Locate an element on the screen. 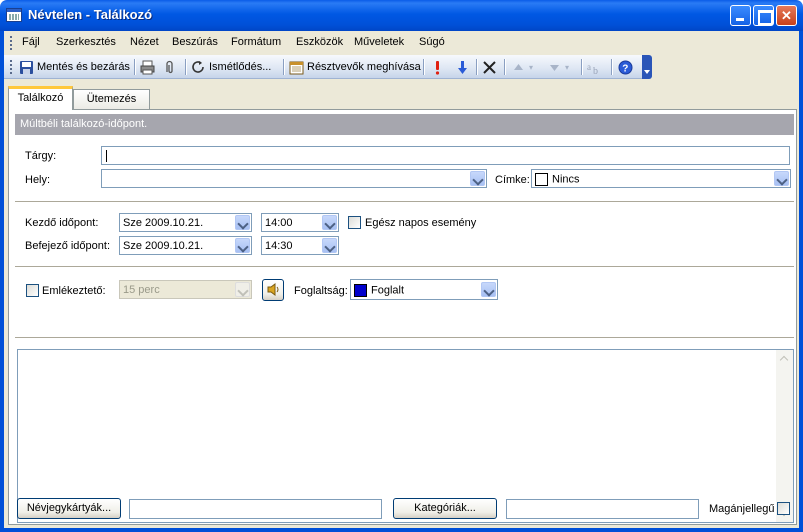  toolbar-options-button is located at coordinates (647, 67).